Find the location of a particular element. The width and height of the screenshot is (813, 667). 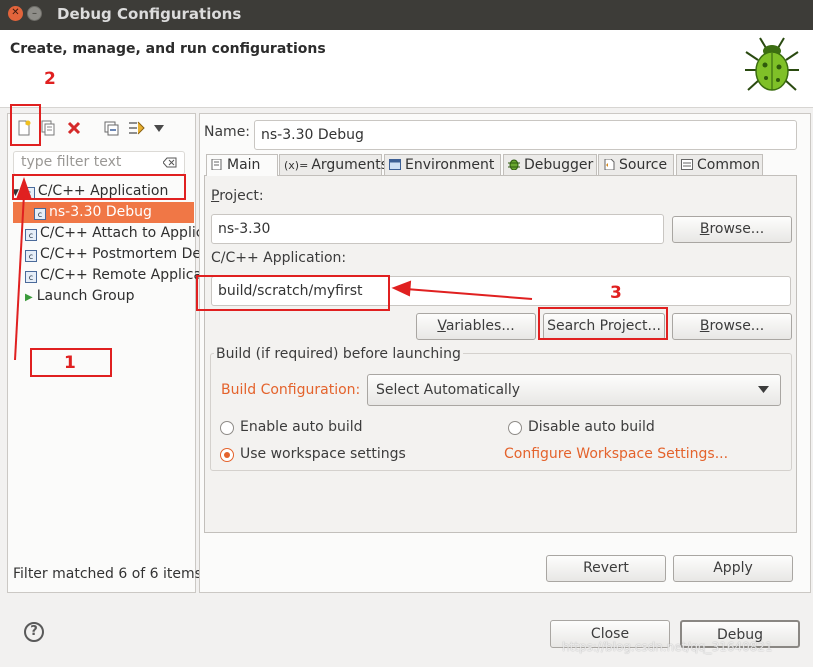

tree-item-cpp-postmortem: c C/C++ Postmortem De is located at coordinates (113, 254).